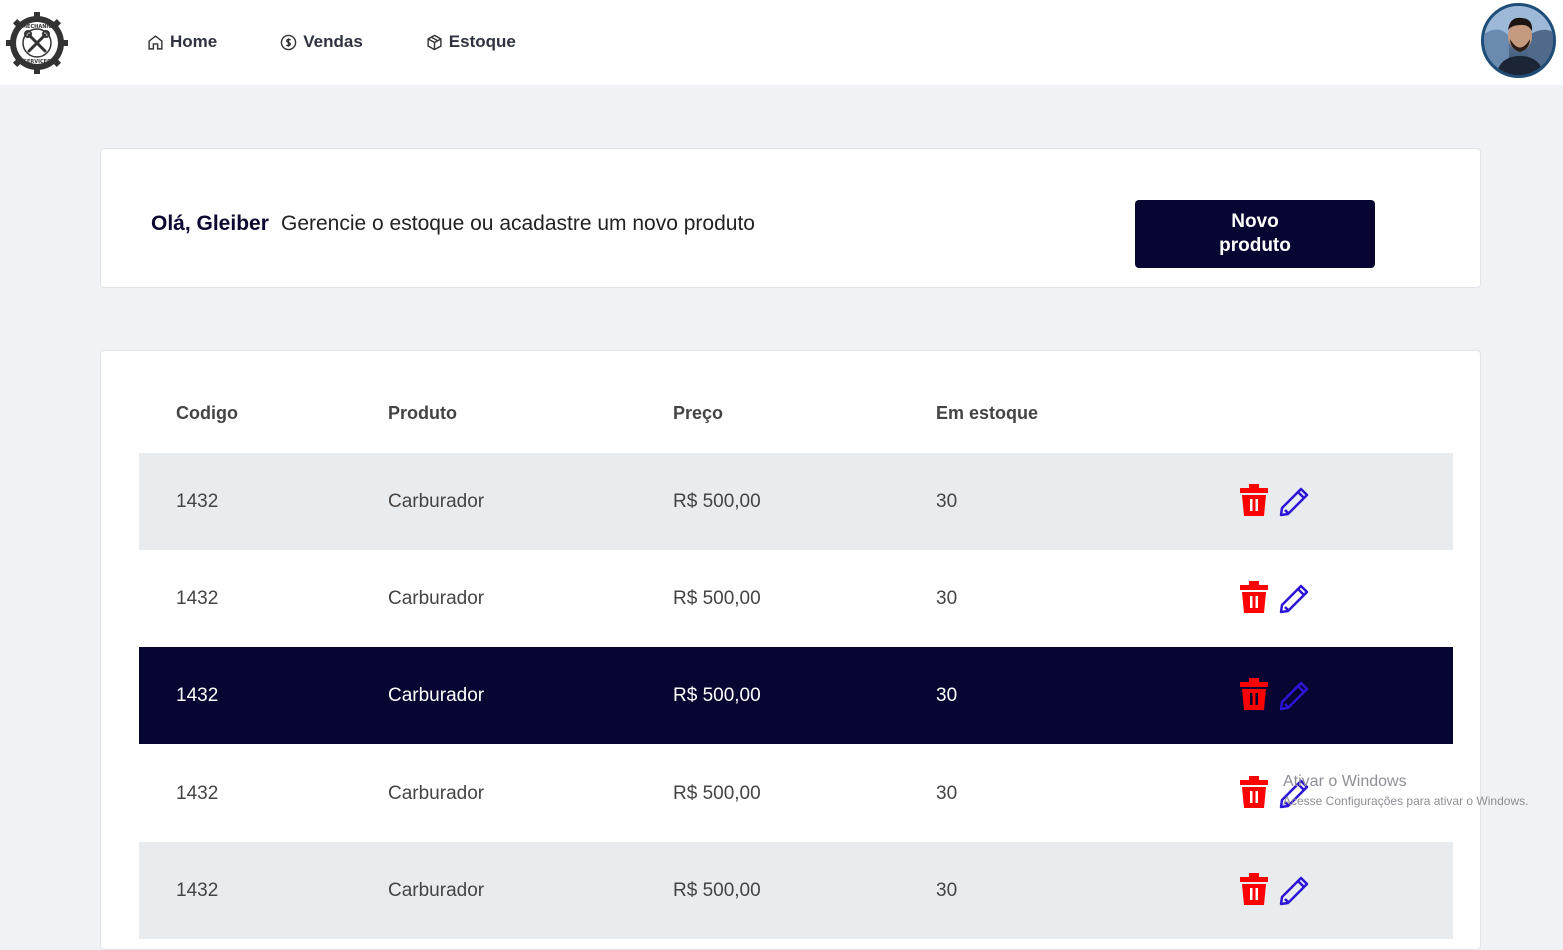 The image size is (1563, 950). I want to click on nav-vendas-label: Vendas, so click(333, 41).